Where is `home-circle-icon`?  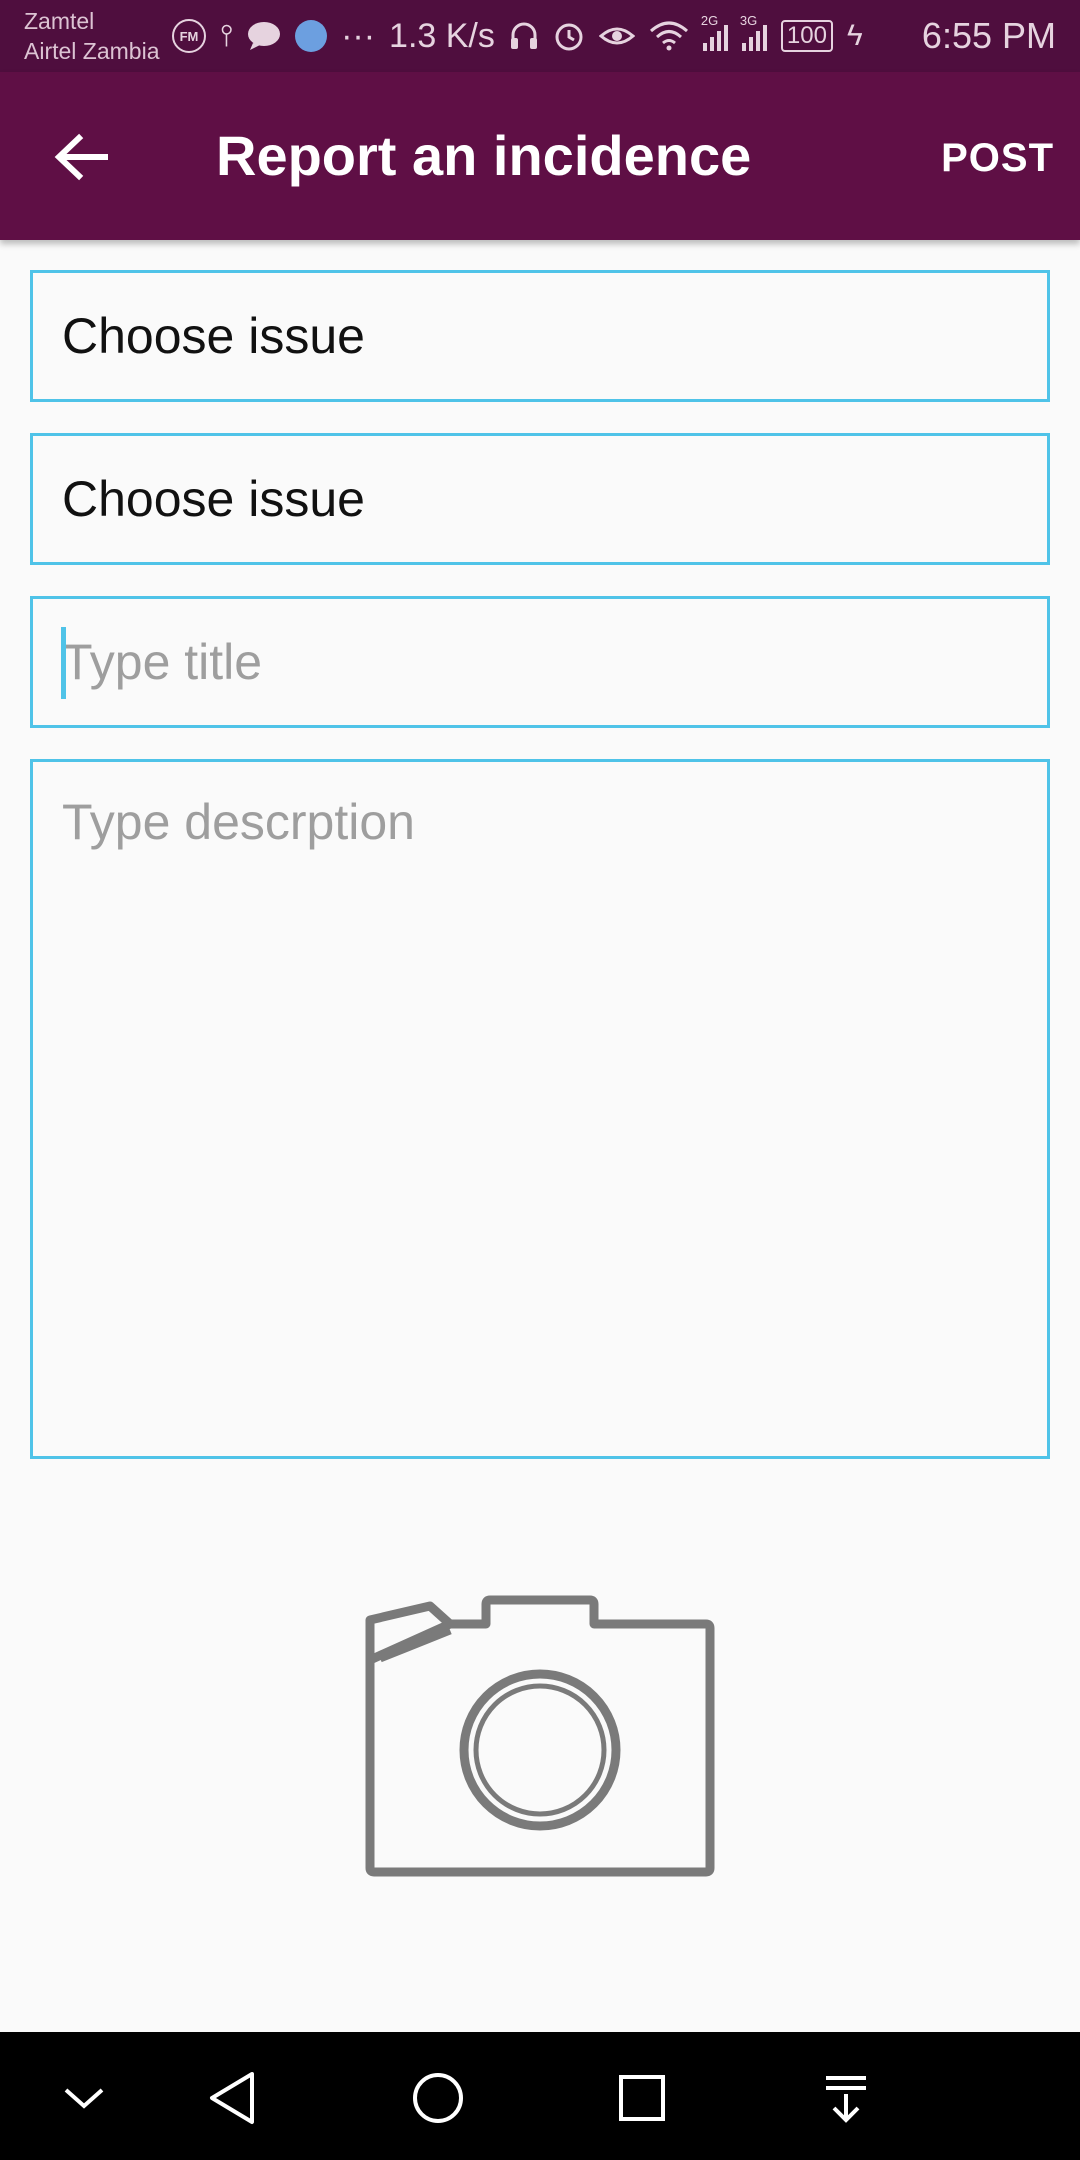 home-circle-icon is located at coordinates (438, 2098).